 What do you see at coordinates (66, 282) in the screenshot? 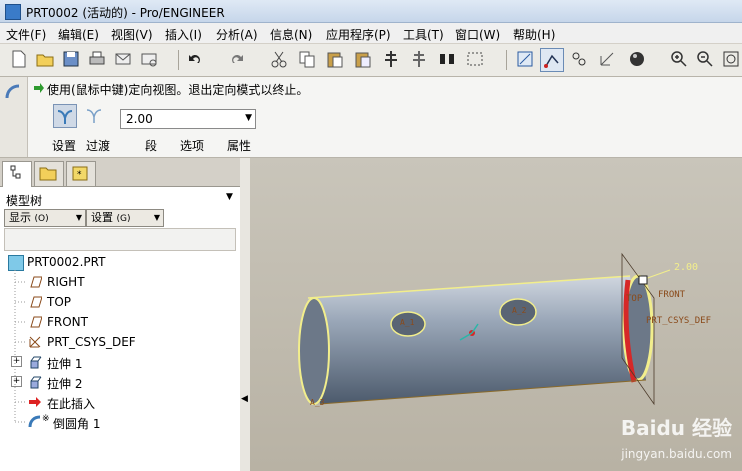
I see `tree-item-label: RIGHT` at bounding box center [66, 282].